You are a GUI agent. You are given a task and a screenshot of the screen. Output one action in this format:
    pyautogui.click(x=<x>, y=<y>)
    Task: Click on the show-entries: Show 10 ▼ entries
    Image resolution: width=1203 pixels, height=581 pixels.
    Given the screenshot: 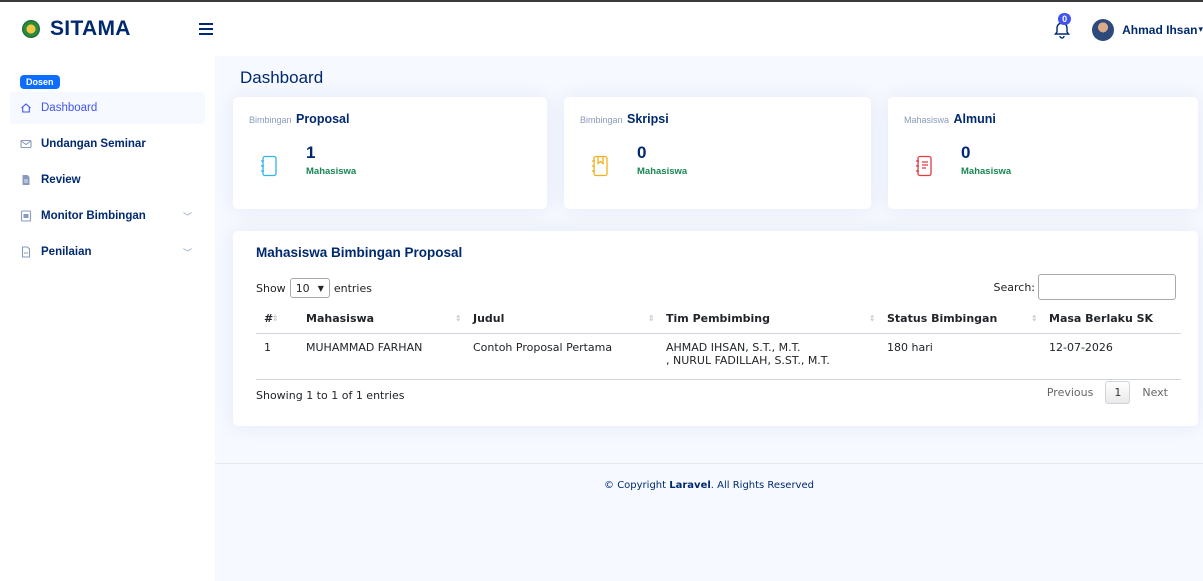 What is the action you would take?
    pyautogui.click(x=314, y=288)
    